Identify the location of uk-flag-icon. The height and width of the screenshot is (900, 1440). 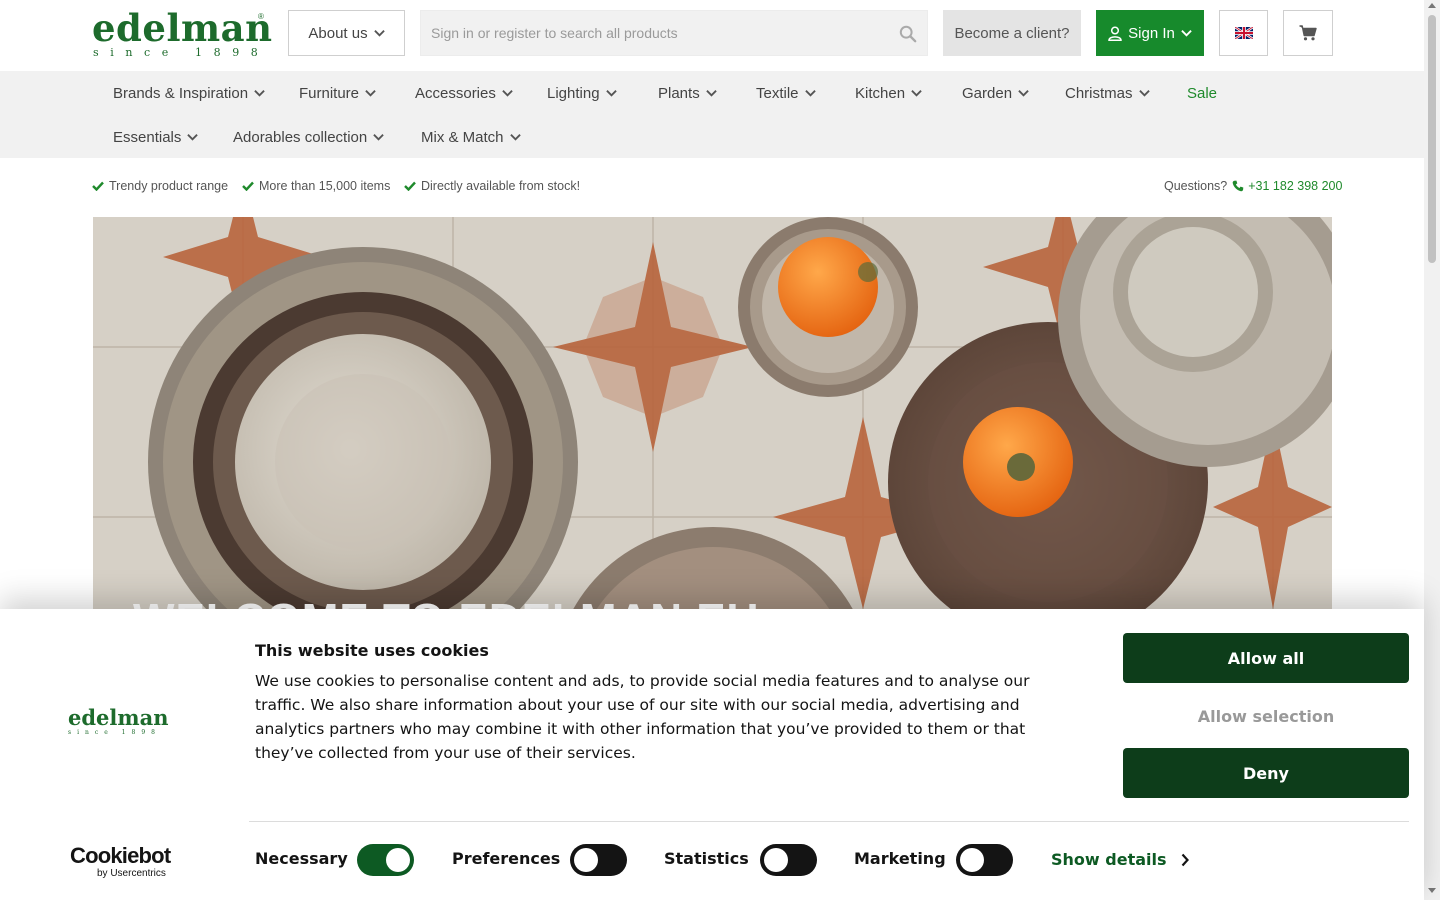
(1243, 33).